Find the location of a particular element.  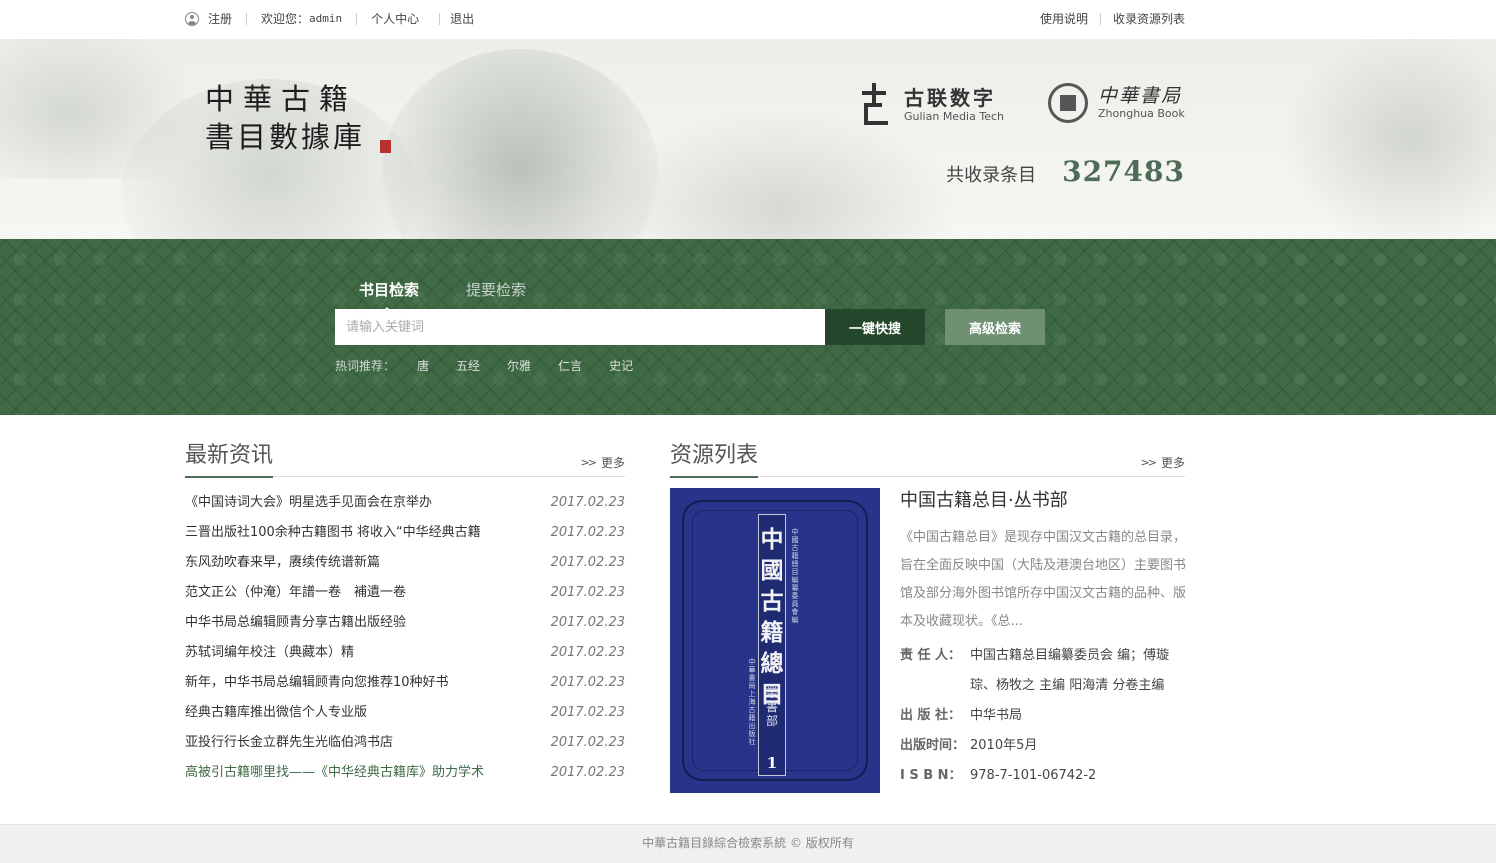

resources-header: 资源列表 >> 更多 is located at coordinates (927, 459).